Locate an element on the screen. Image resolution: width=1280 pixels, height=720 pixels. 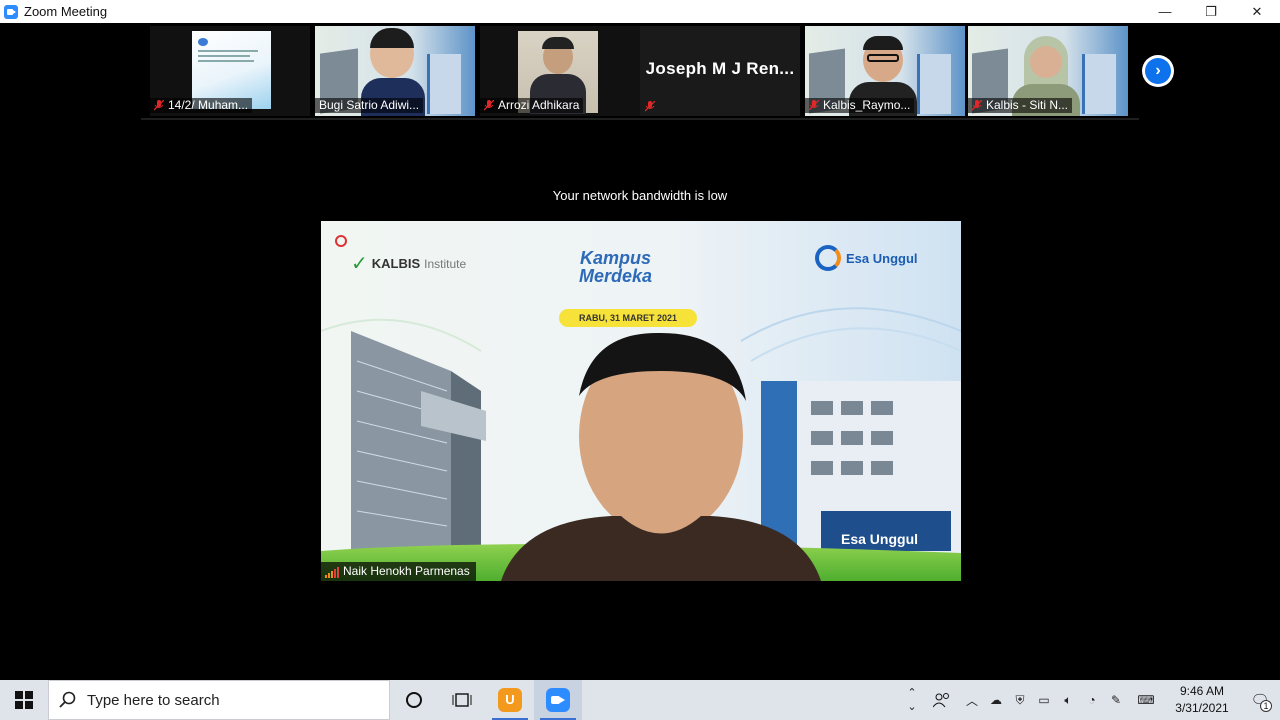
show-hidden-icons-button: ︿ is located at coordinates (972, 700).